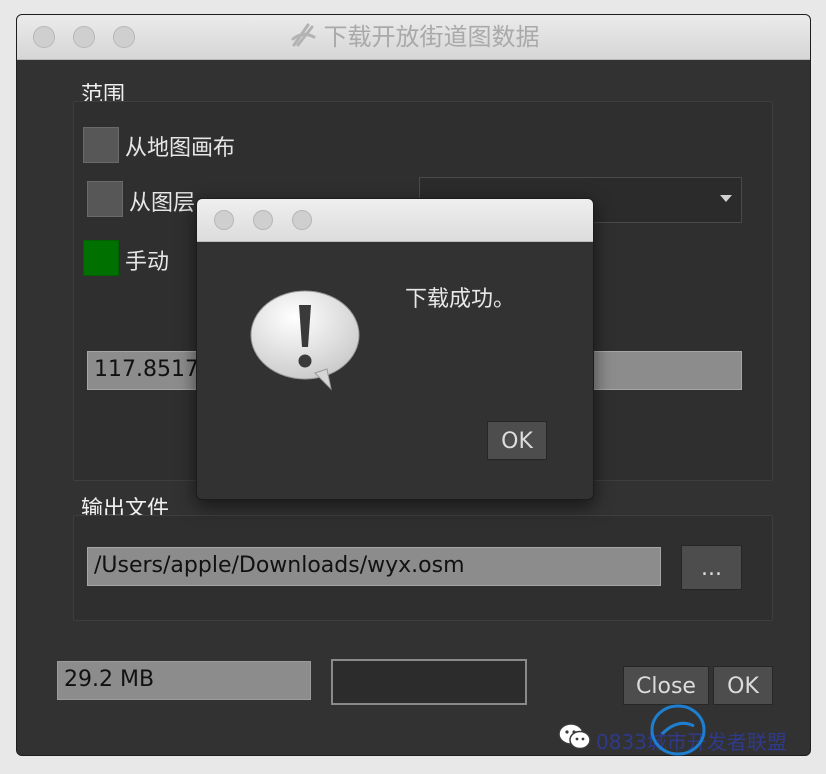 This screenshot has height=774, width=826. Describe the element at coordinates (263, 220) in the screenshot. I see `dialog-minimize-button` at that location.